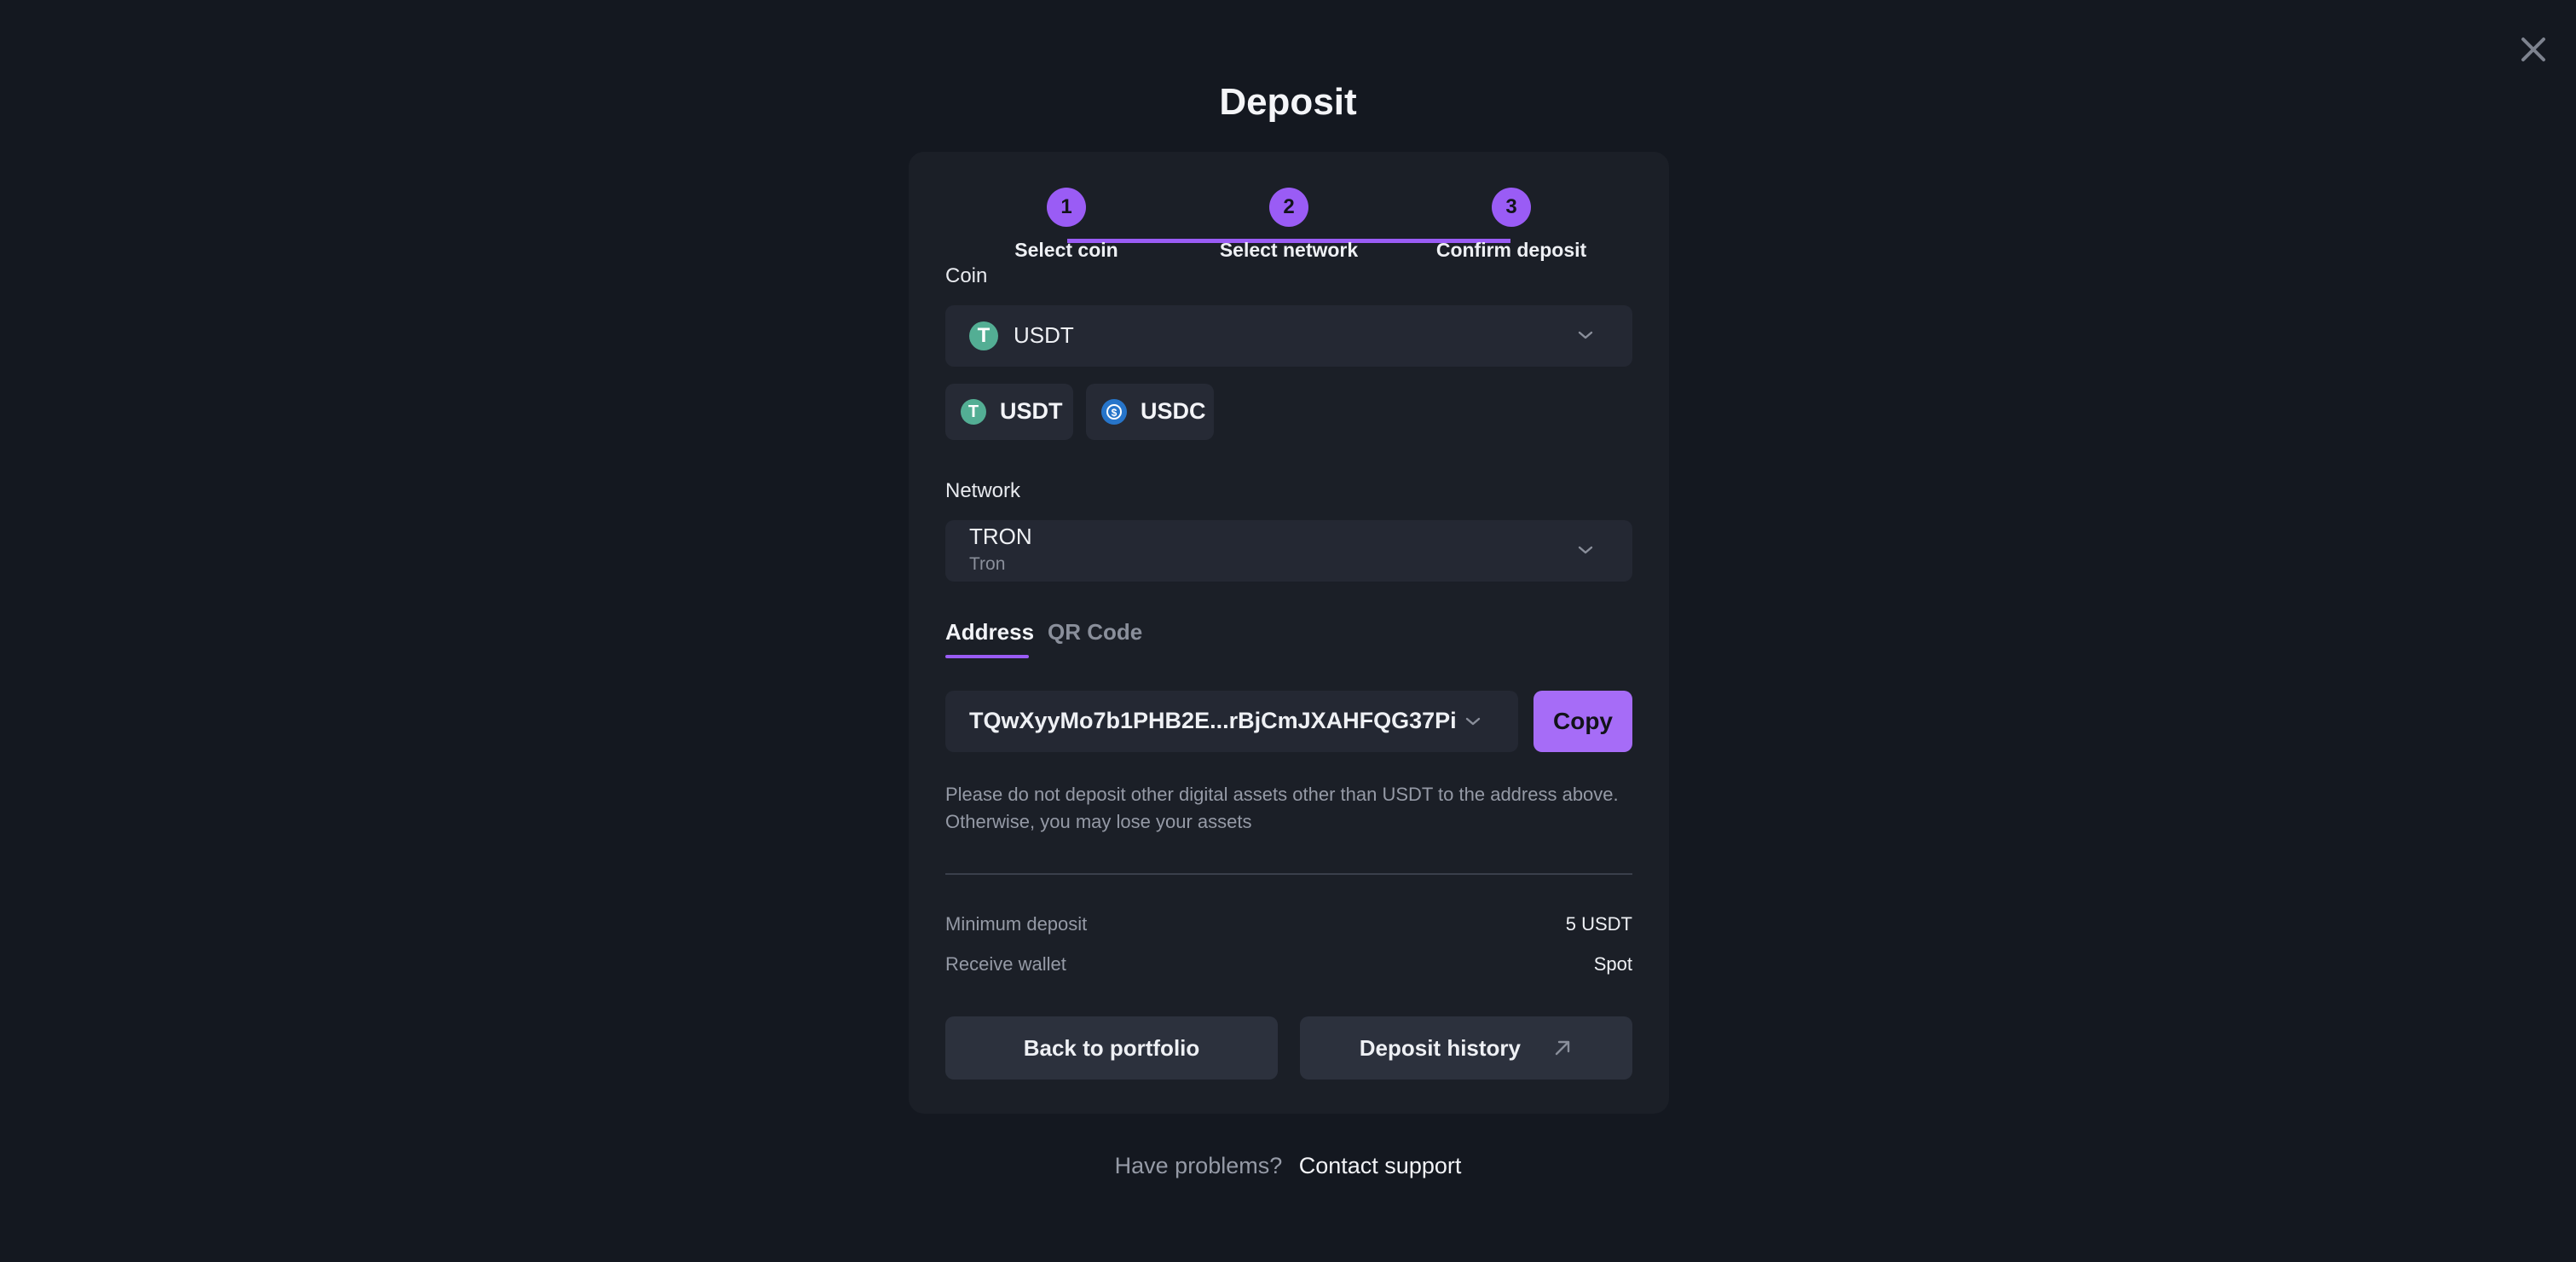  Describe the element at coordinates (987, 564) in the screenshot. I see `network-select-subvalue: Tron` at that location.